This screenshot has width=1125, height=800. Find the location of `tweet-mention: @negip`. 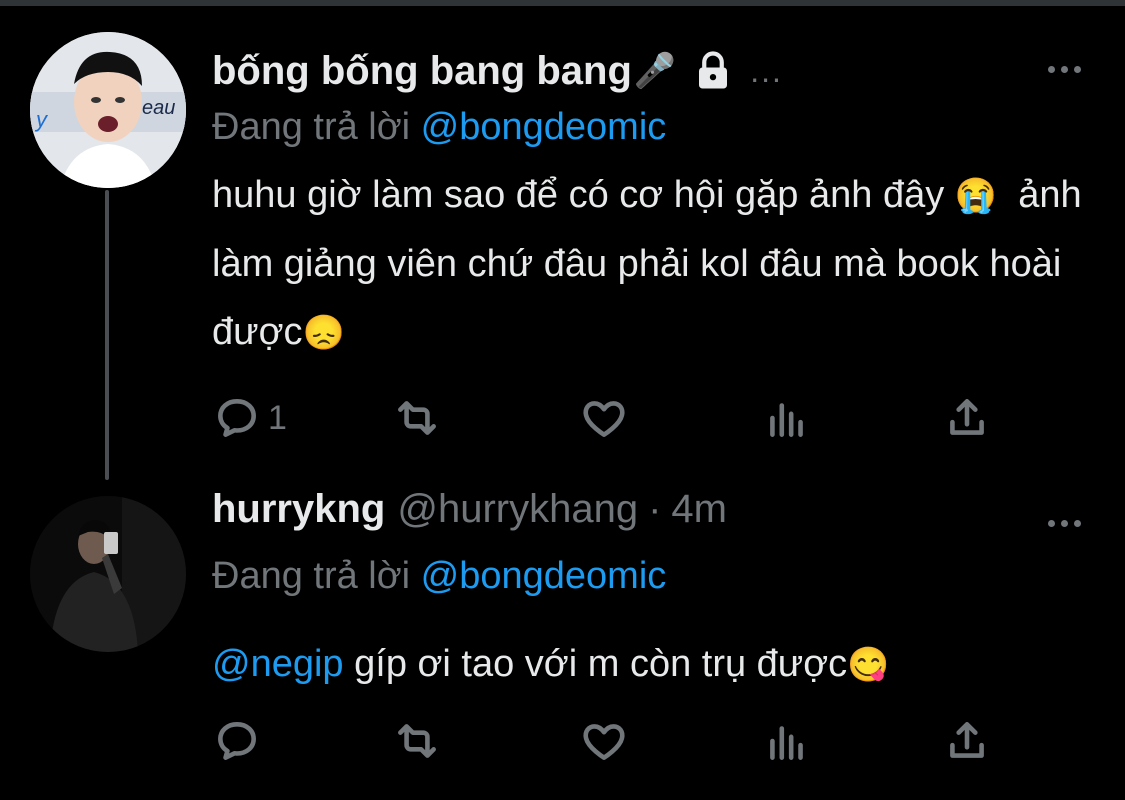

tweet-mention: @negip is located at coordinates (278, 664).